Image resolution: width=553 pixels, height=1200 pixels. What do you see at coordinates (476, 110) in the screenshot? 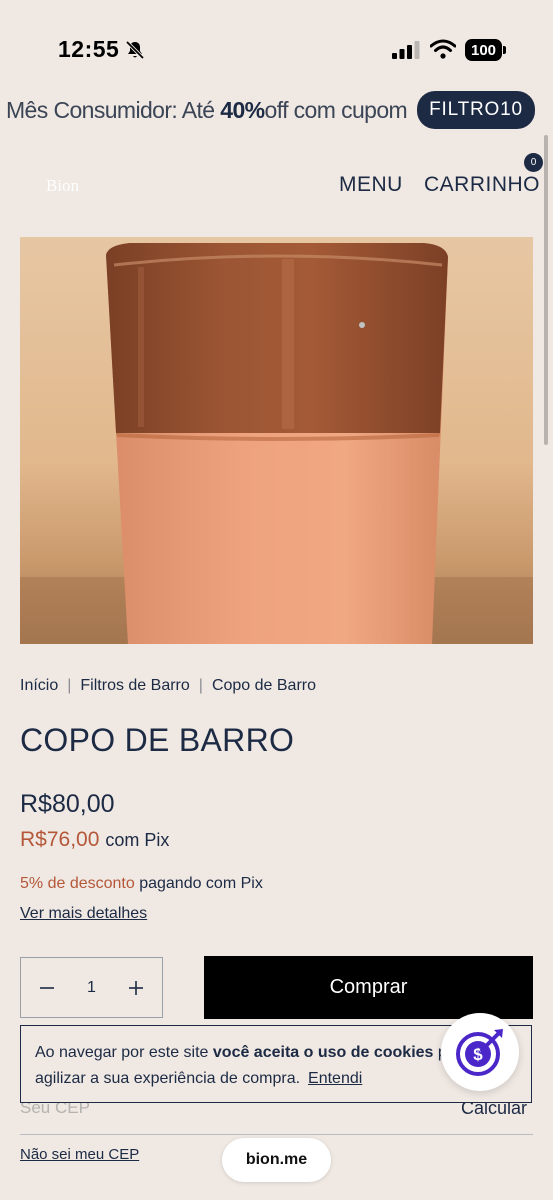
I see `promo-code-badge: FILTRO10` at bounding box center [476, 110].